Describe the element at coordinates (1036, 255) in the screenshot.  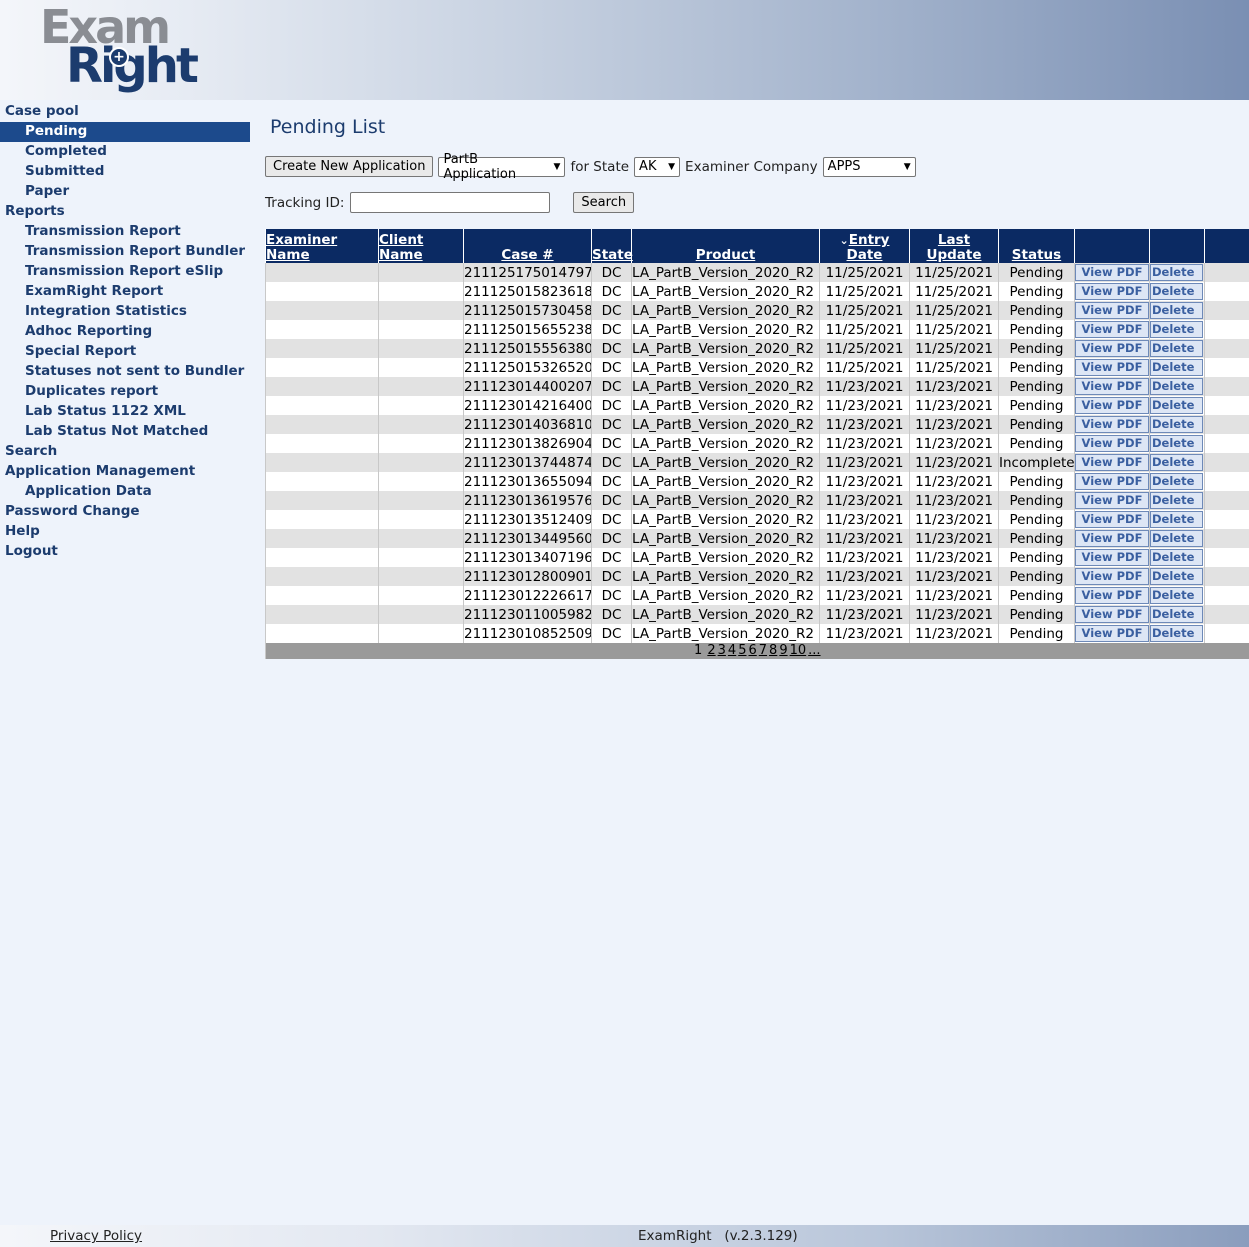
I see `sort-status-link: Status` at that location.